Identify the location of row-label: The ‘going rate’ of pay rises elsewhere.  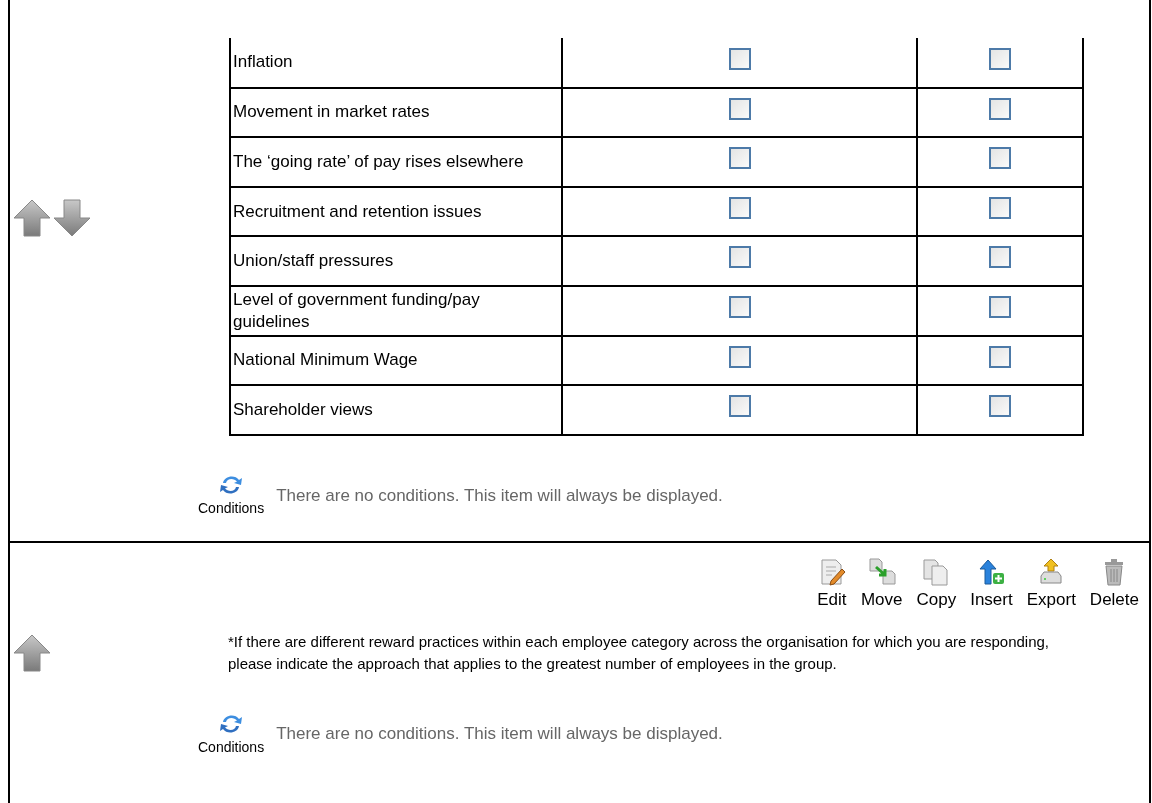
(396, 162).